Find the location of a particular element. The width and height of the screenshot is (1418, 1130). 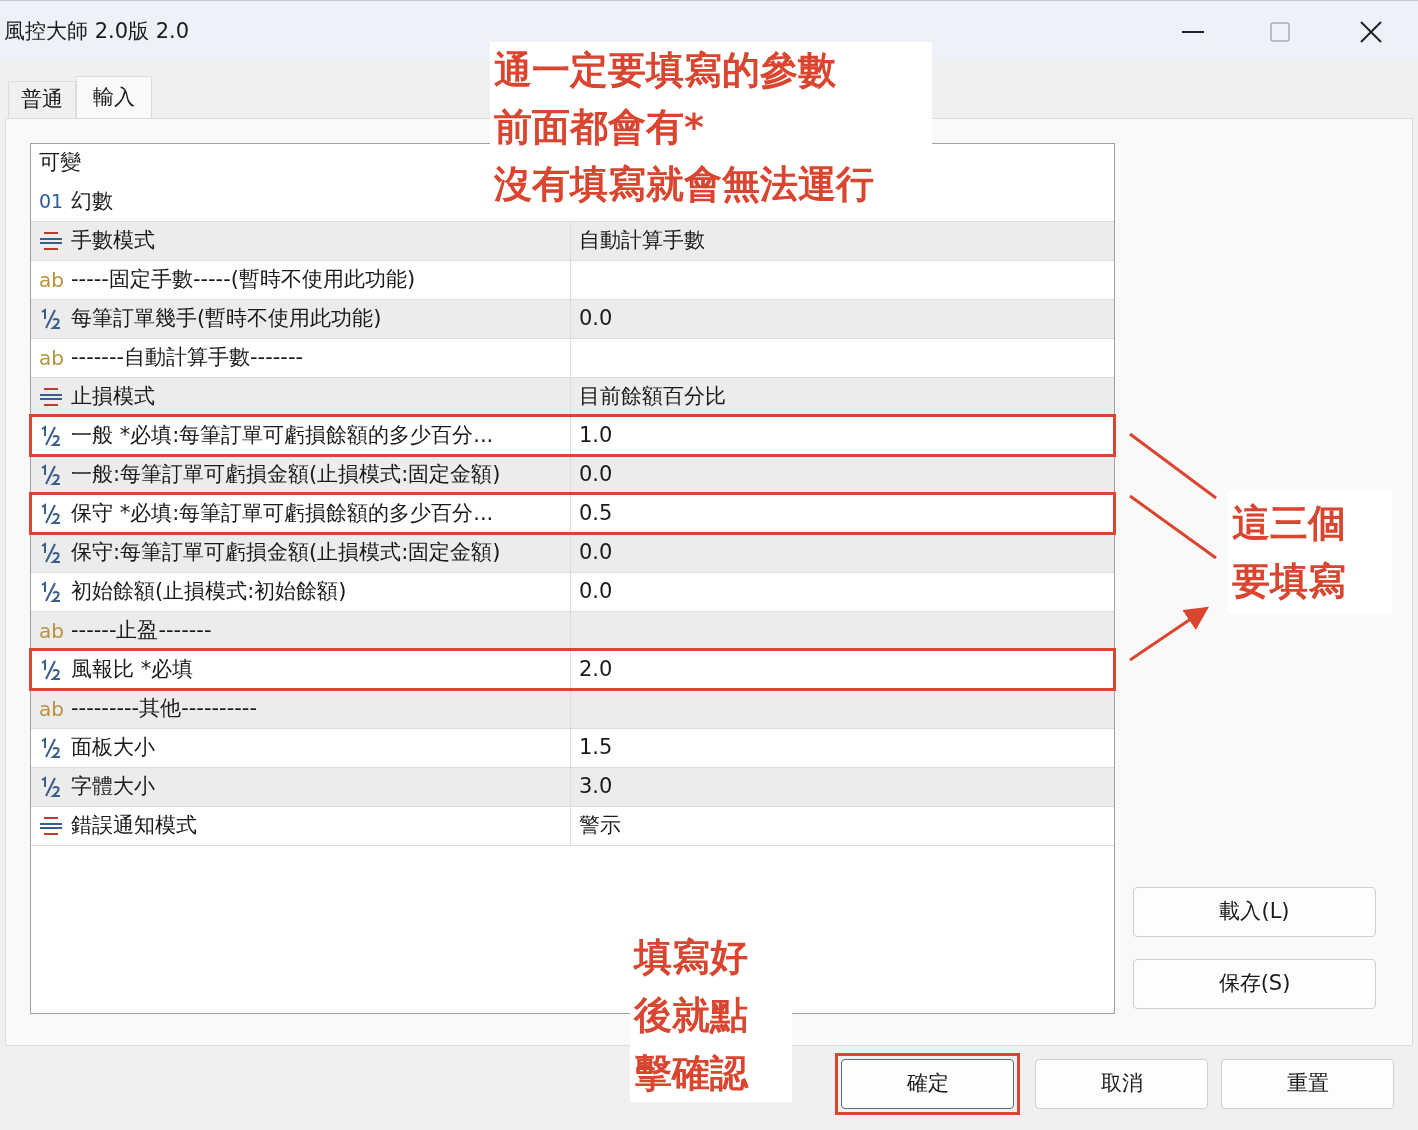

minimize-icon is located at coordinates (1193, 31).